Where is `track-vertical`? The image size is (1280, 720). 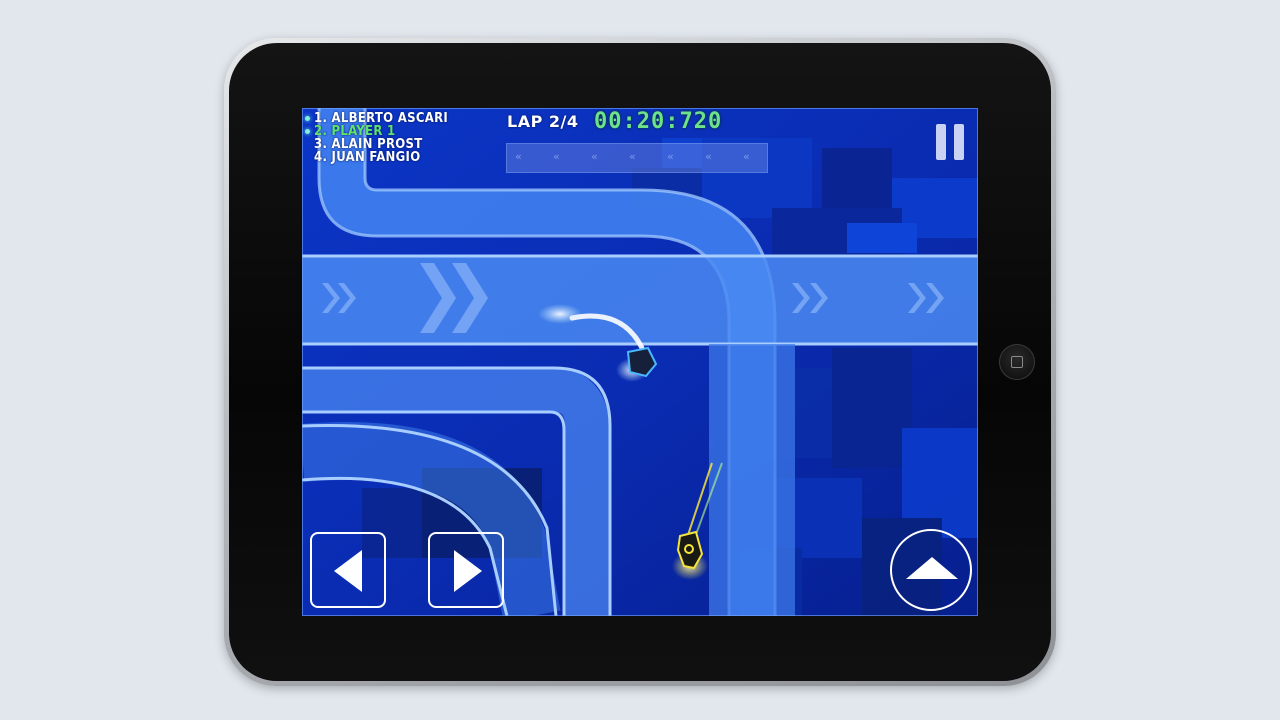 track-vertical is located at coordinates (752, 480).